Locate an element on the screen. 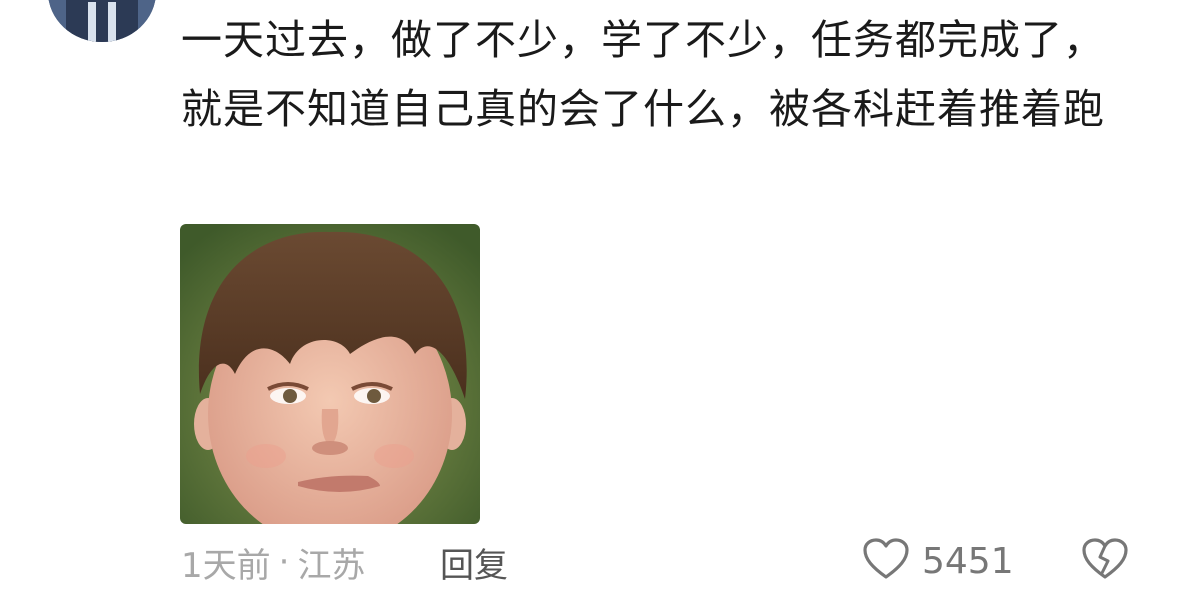 The image size is (1179, 613). like-count: 5451 is located at coordinates (968, 561).